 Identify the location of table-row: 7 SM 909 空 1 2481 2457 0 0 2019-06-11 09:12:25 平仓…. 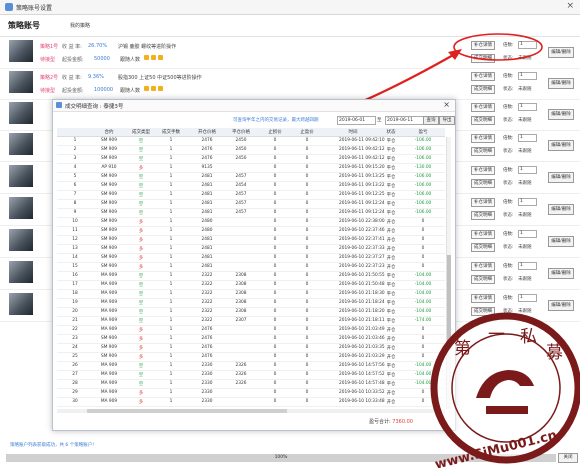
(251, 196).